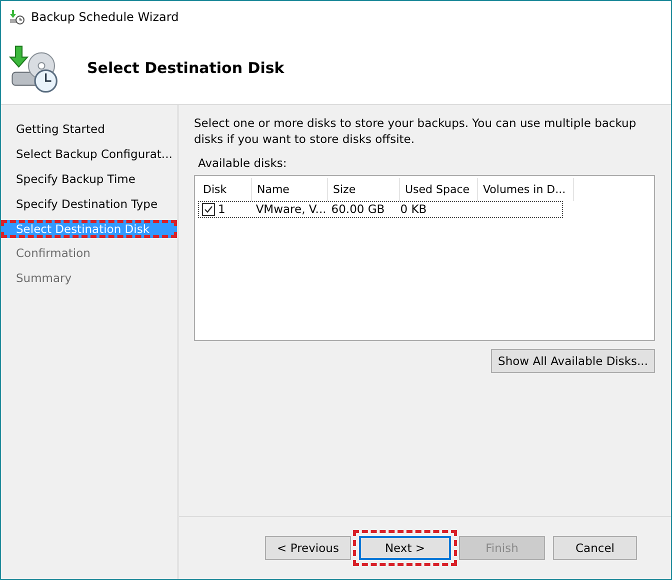 This screenshot has height=580, width=672. What do you see at coordinates (416, 131) in the screenshot?
I see `instructions-text: Select one or more disks to store your backups. You can use multiple backup disks if you want to store disks offsite.` at bounding box center [416, 131].